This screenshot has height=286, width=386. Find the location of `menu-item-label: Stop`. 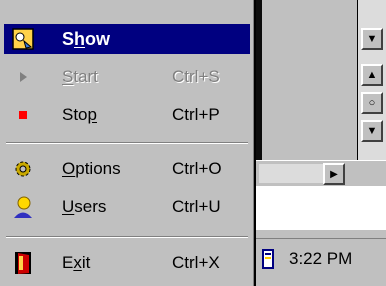

menu-item-label: Stop is located at coordinates (79, 114).